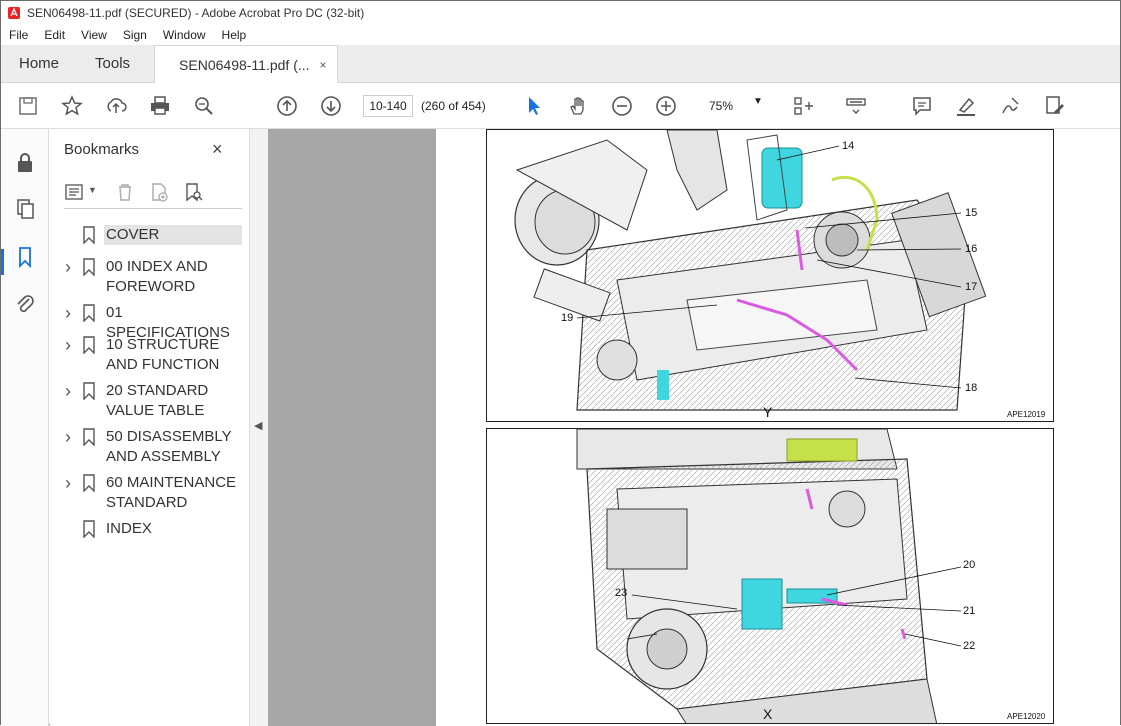 The height and width of the screenshot is (726, 1121). I want to click on leader-lines-y, so click(769, 267).